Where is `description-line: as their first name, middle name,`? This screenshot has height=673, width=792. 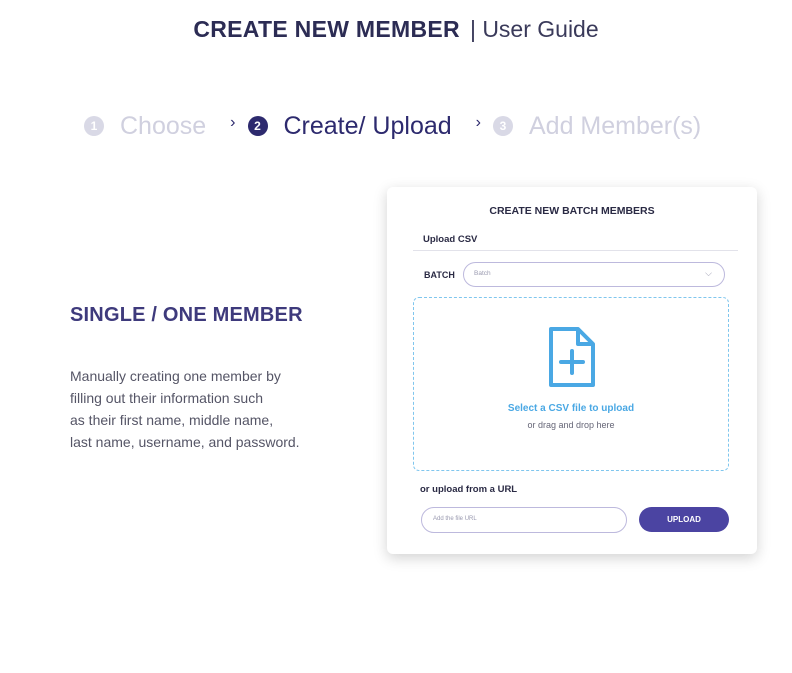
description-line: as their first name, middle name, is located at coordinates (172, 420).